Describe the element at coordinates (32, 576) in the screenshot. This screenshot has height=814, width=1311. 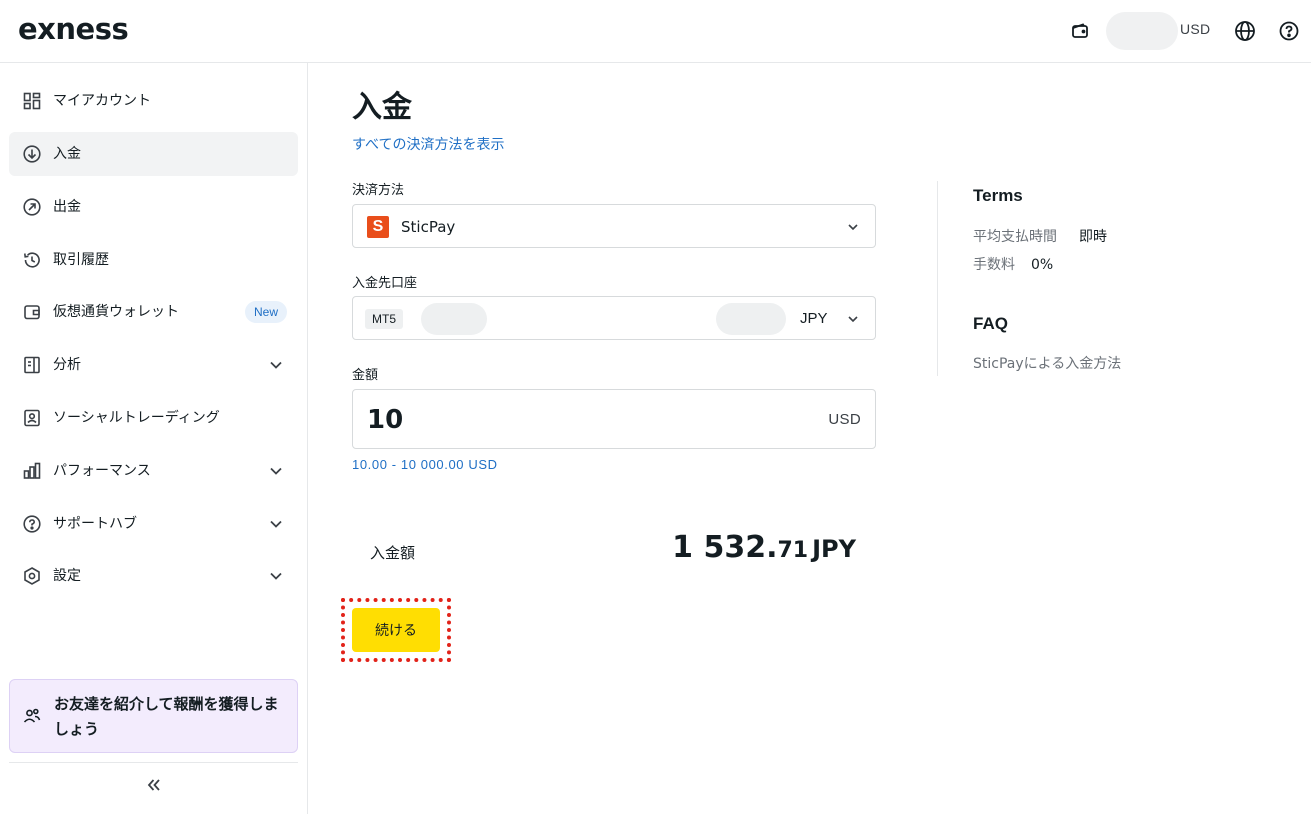
I see `settings-icon` at that location.